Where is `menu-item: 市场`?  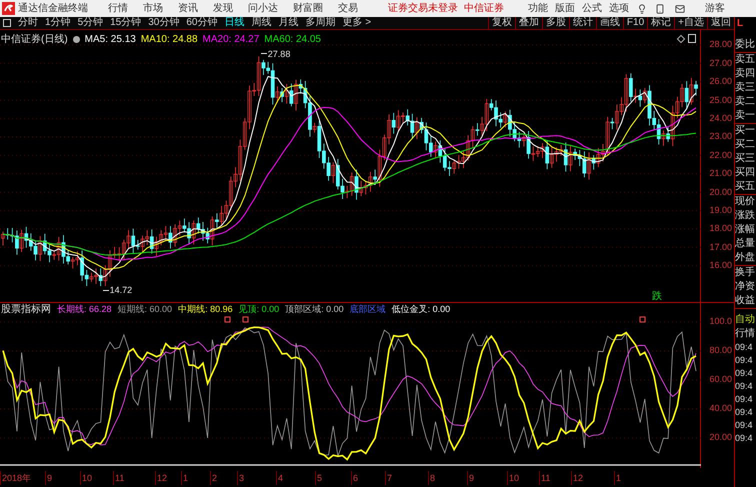 menu-item: 市场 is located at coordinates (153, 8).